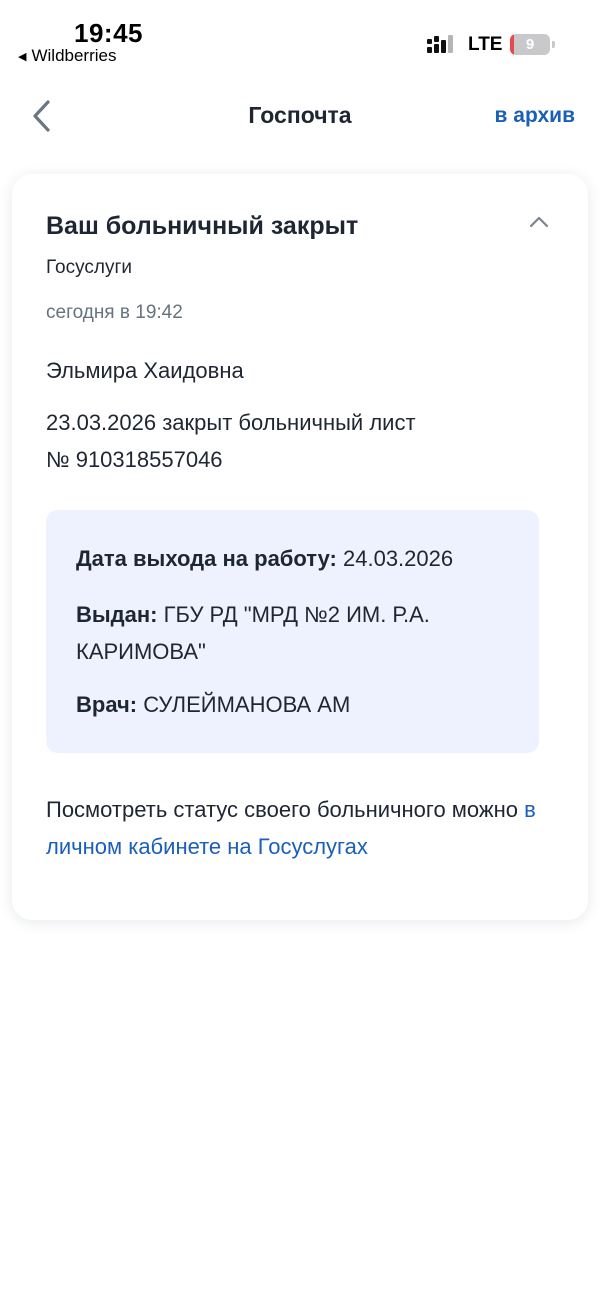 The image size is (600, 1300). What do you see at coordinates (145, 370) in the screenshot?
I see `recipient-name: Эльмира Хаидовна` at bounding box center [145, 370].